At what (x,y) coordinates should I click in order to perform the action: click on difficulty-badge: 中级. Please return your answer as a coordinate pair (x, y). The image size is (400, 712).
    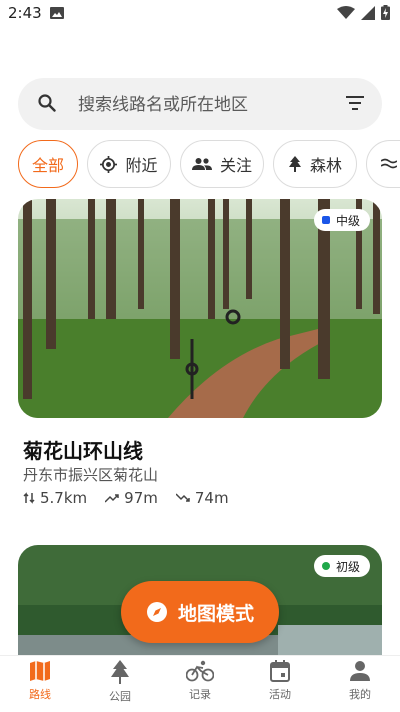
    Looking at the image, I should click on (341, 220).